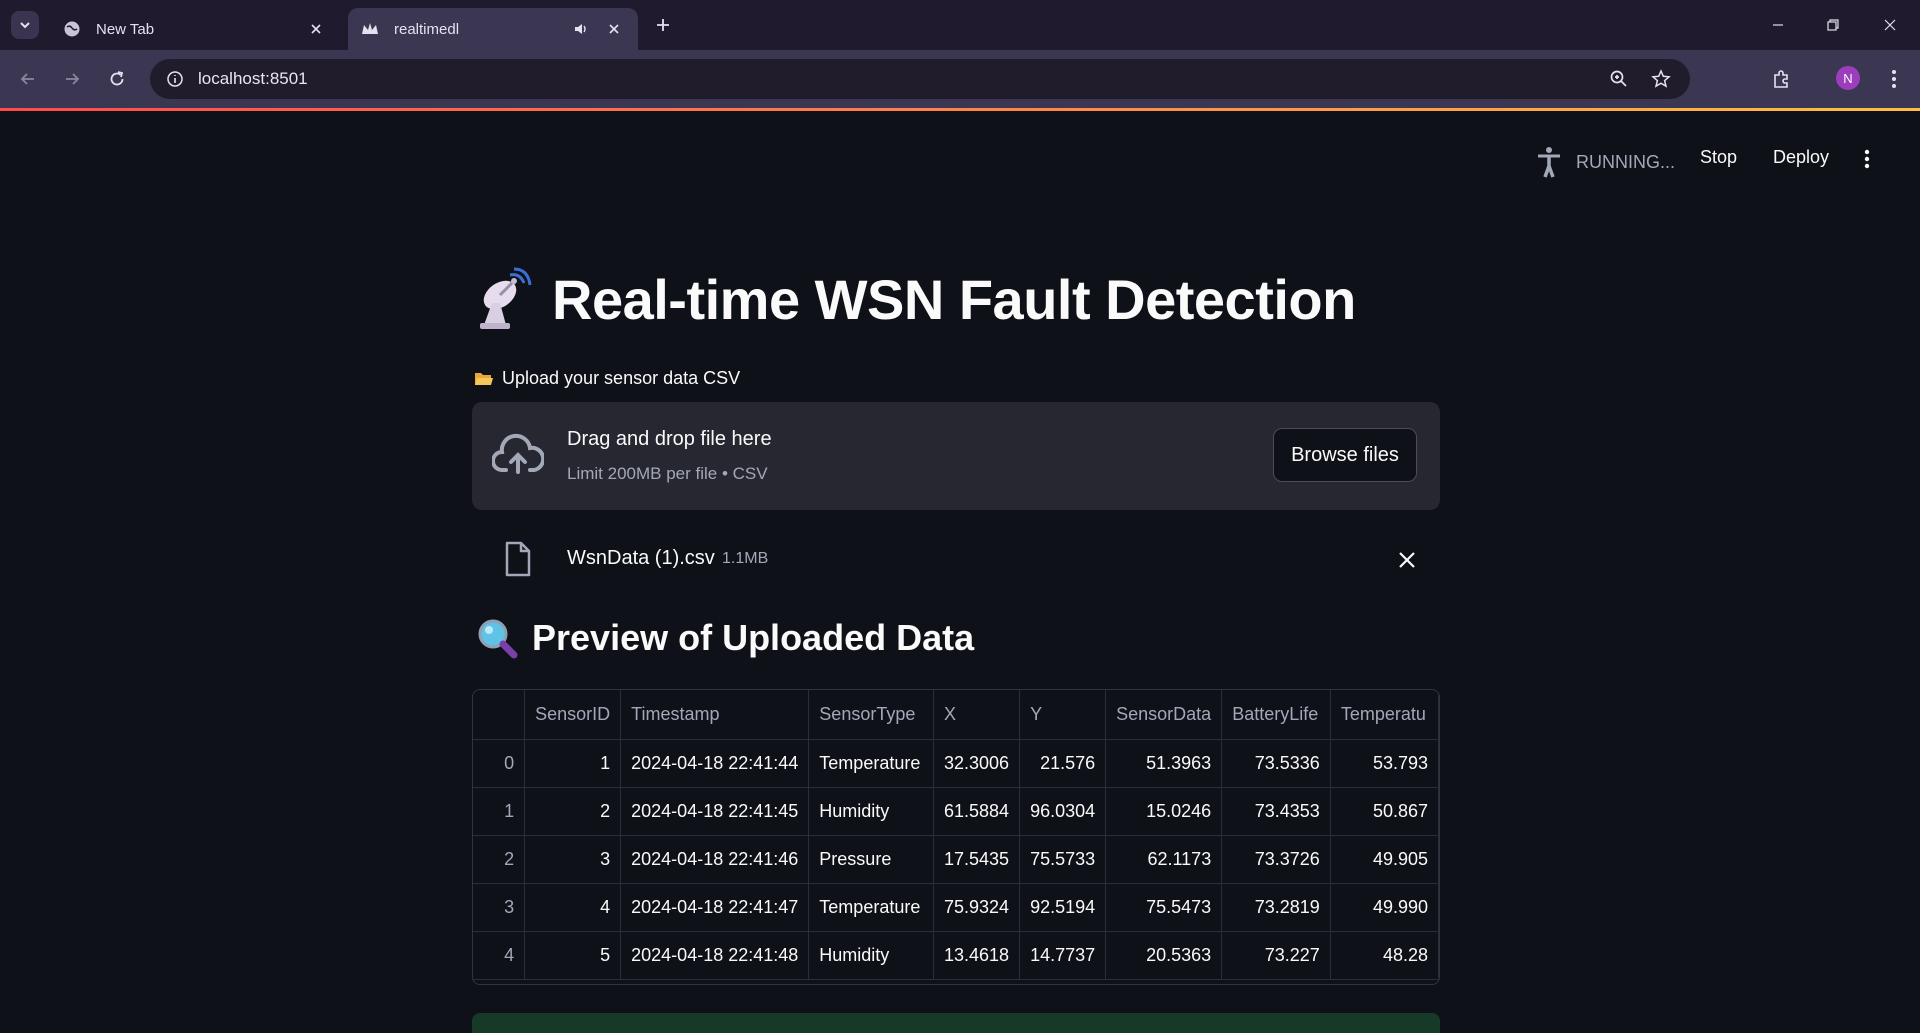 Image resolution: width=1920 pixels, height=1033 pixels. What do you see at coordinates (745, 558) in the screenshot?
I see `file-size: 1.1MB` at bounding box center [745, 558].